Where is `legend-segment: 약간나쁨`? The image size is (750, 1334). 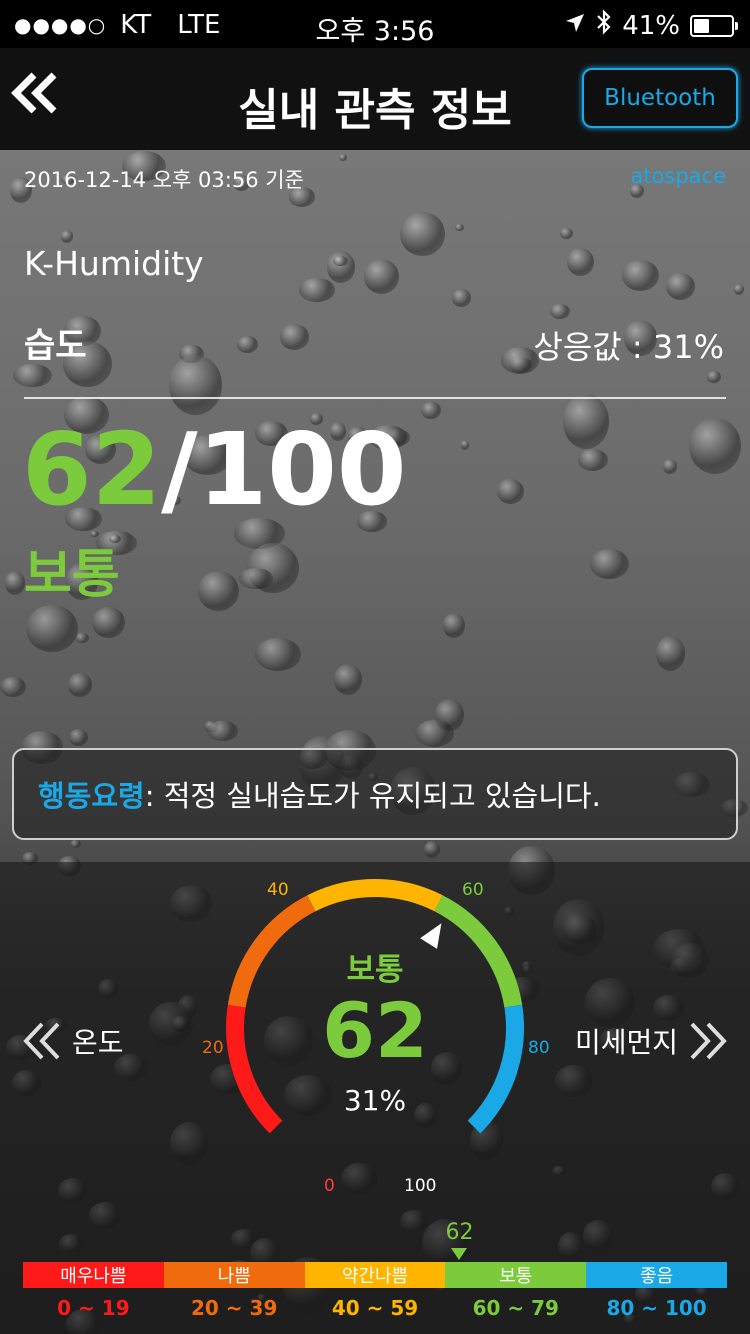
legend-segment: 약간나쁨 is located at coordinates (375, 1275).